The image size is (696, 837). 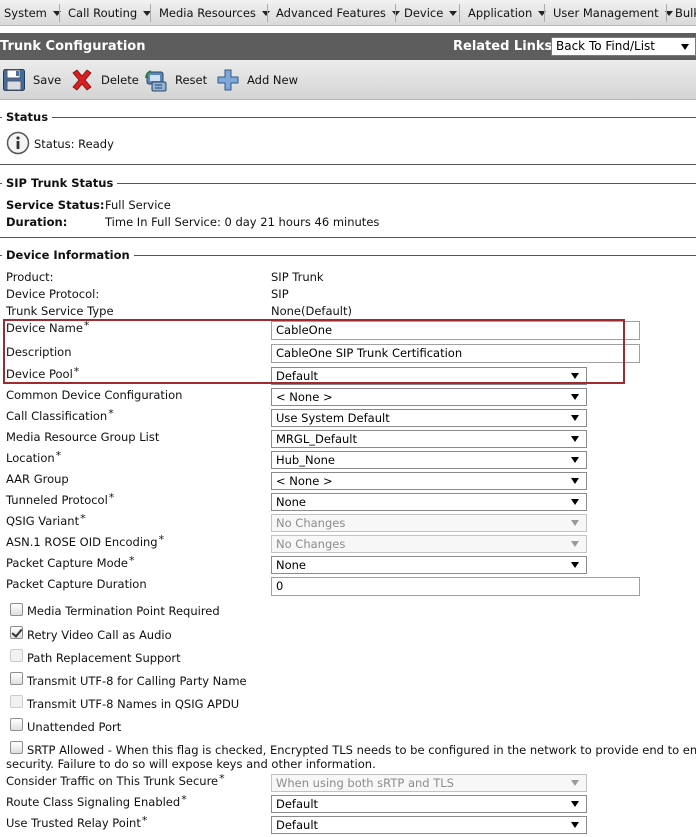 What do you see at coordinates (96, 801) in the screenshot?
I see `route-class-signaling-label: Route Class Signaling Enabled*` at bounding box center [96, 801].